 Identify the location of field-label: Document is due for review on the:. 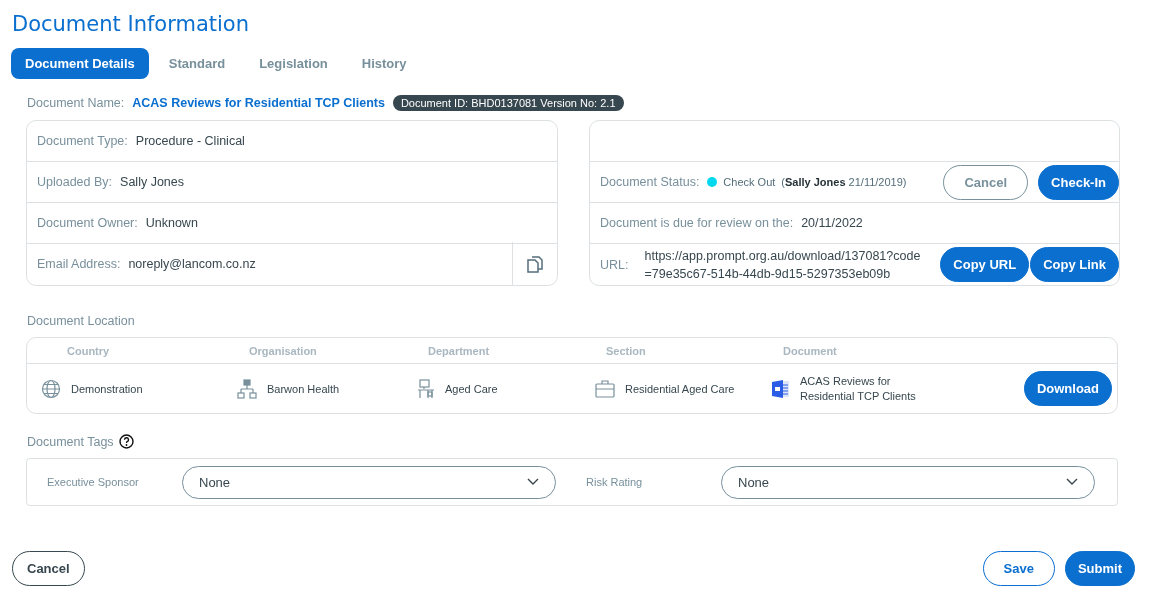
(697, 223).